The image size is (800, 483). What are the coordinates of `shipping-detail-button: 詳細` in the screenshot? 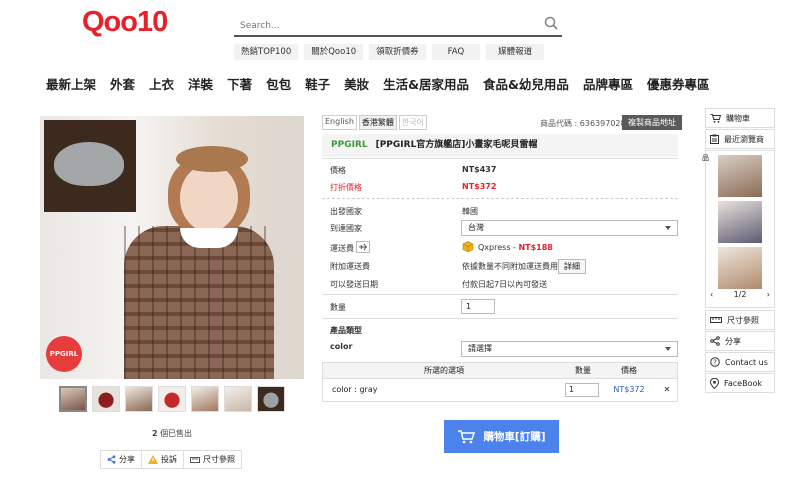 It's located at (572, 266).